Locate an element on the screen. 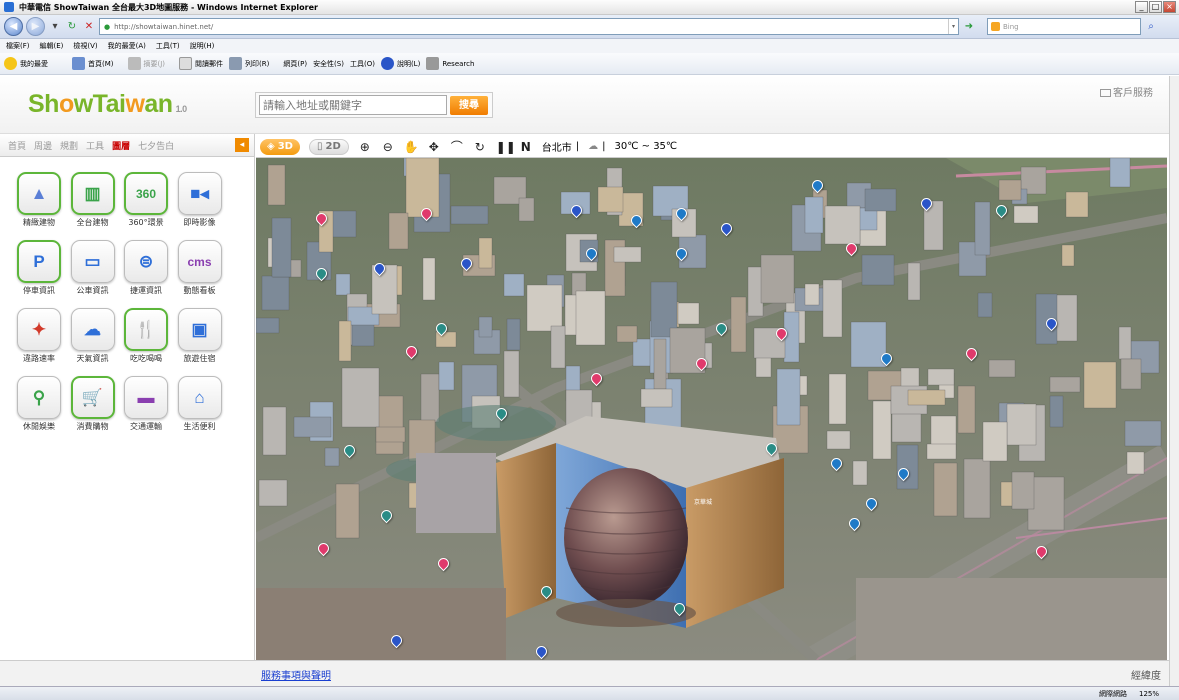  layer-item: ⌂ 生活便利 is located at coordinates (200, 404).